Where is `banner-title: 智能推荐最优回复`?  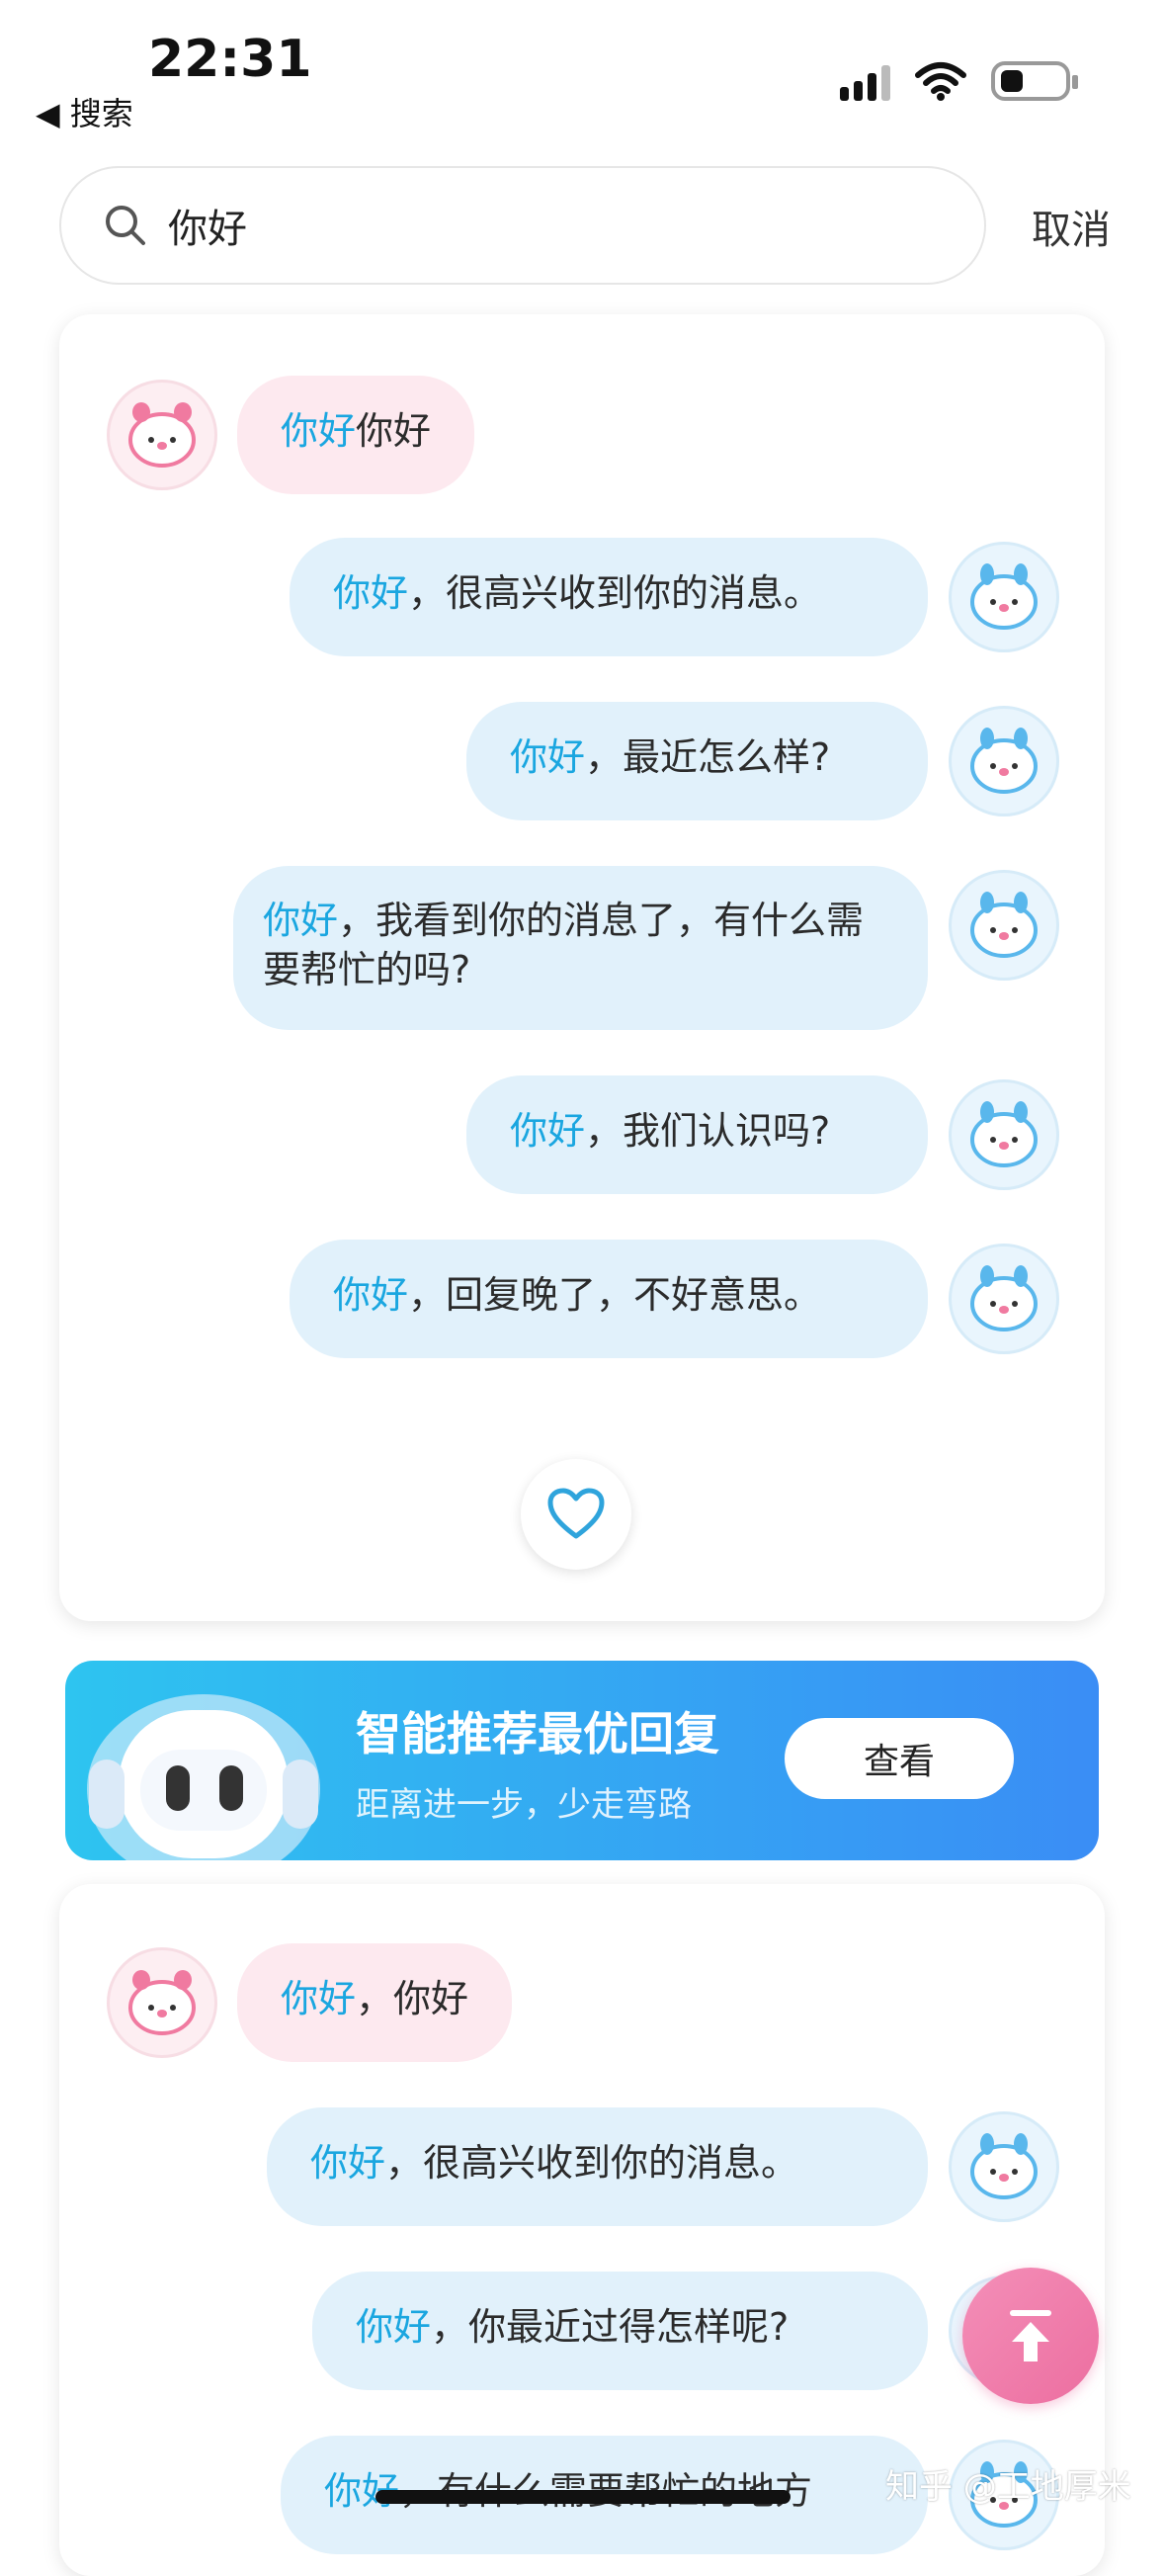 banner-title: 智能推荐最优回复 is located at coordinates (537, 1733).